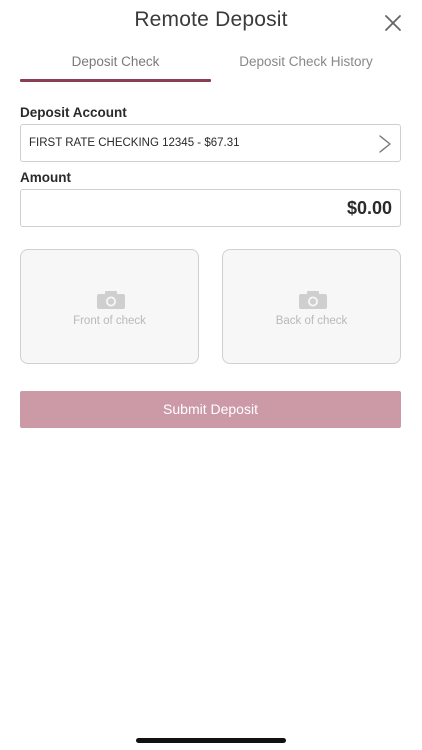 The image size is (422, 750). What do you see at coordinates (134, 143) in the screenshot?
I see `deposit-account-value: FIRST RATE CHECKING 12345 - $67.31` at bounding box center [134, 143].